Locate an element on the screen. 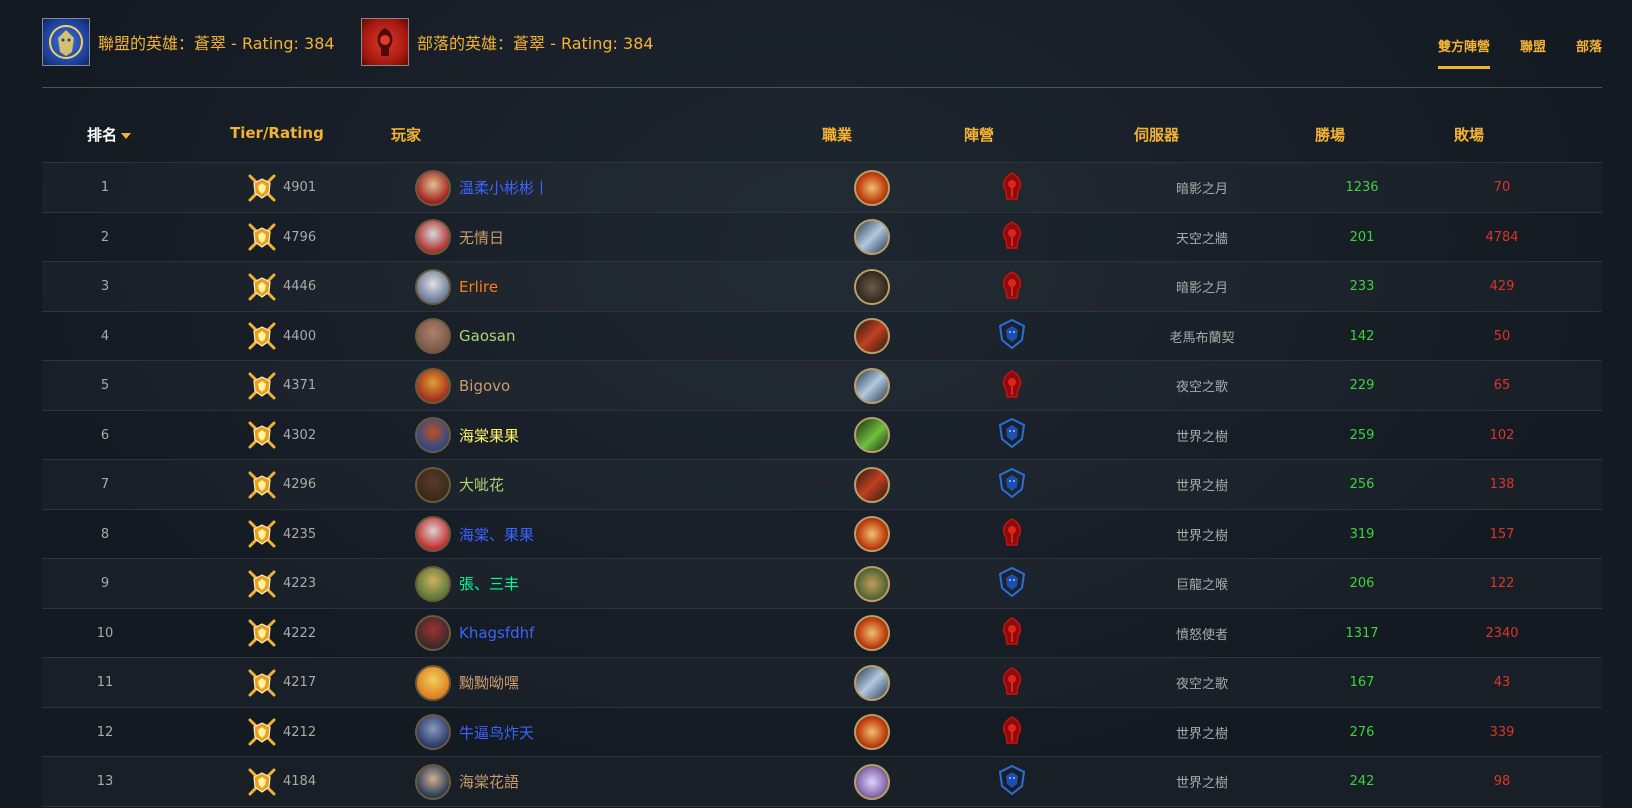  column-rank-header: 排名 is located at coordinates (109, 134).